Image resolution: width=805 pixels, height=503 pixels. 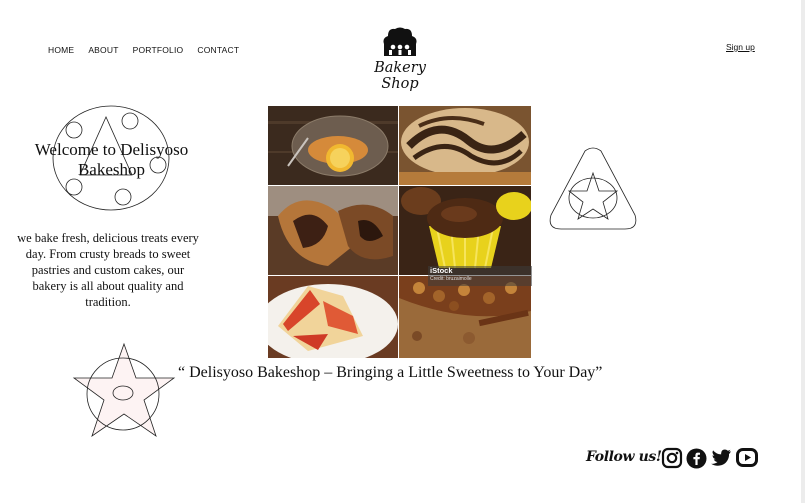 I want to click on main-nav: HOME ABOUT PORTFOLIO CONTACT, so click(x=150, y=50).